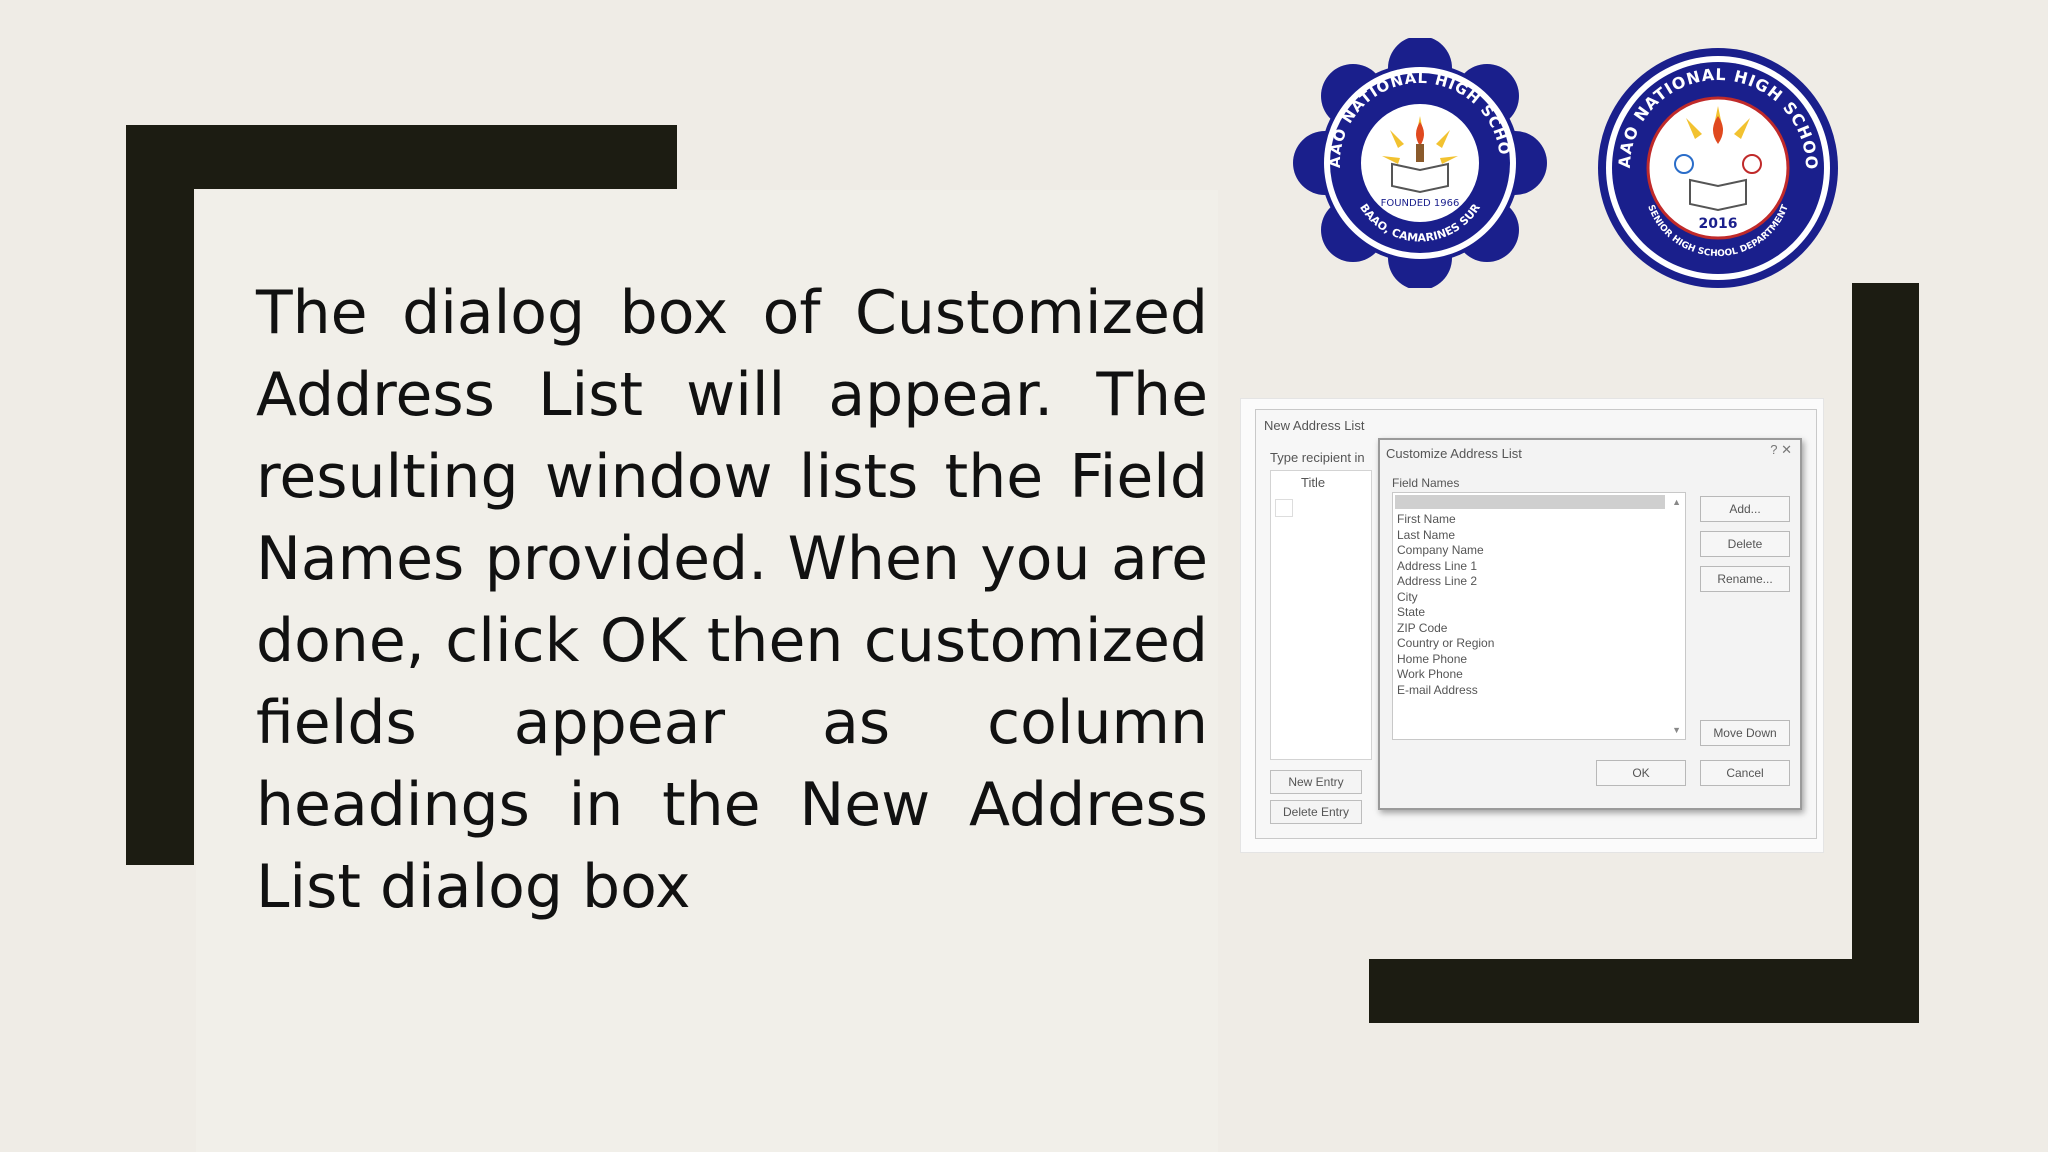 The image size is (2048, 1152). What do you see at coordinates (1644, 991) in the screenshot?
I see `frame-bottom-right-horizontal` at bounding box center [1644, 991].